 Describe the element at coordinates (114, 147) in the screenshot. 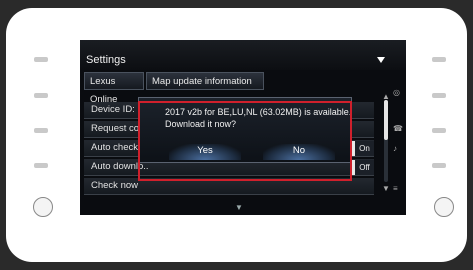

I see `setting-row-label: Auto check` at that location.